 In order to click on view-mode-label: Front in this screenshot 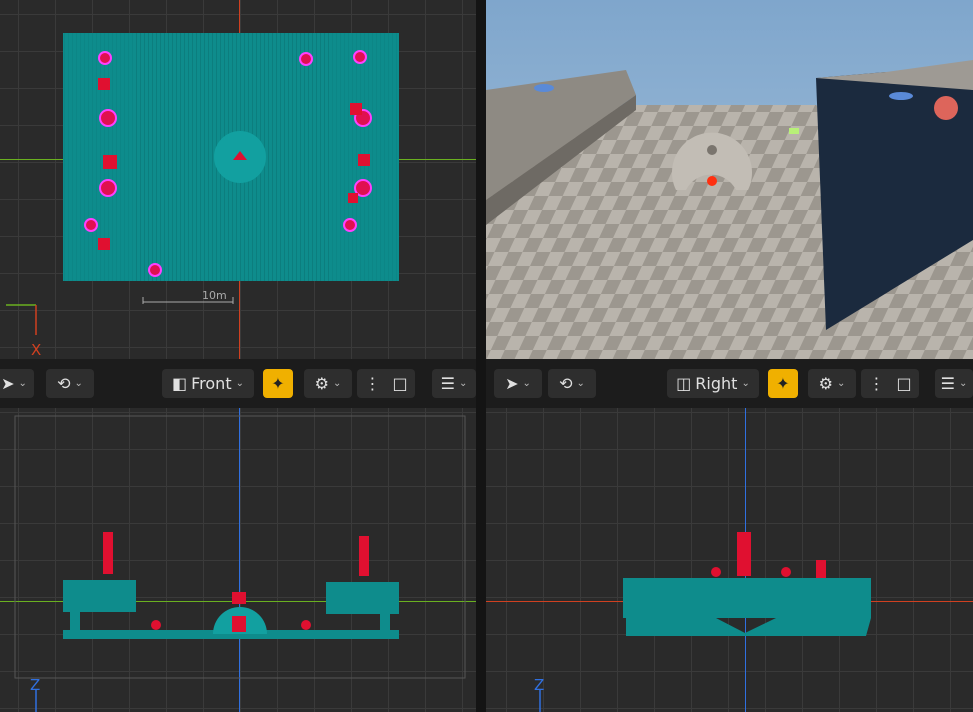, I will do `click(211, 383)`.